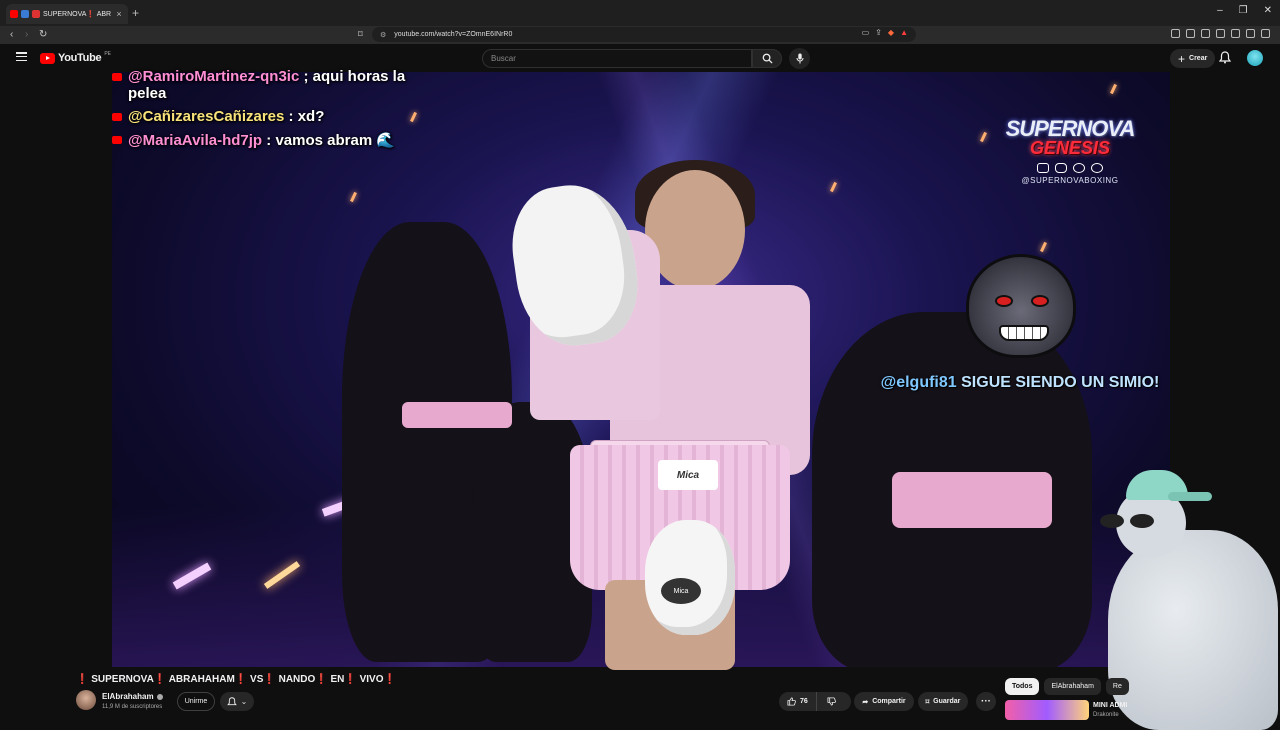  Describe the element at coordinates (1220, 10) in the screenshot. I see `minimize-icon: –` at that location.